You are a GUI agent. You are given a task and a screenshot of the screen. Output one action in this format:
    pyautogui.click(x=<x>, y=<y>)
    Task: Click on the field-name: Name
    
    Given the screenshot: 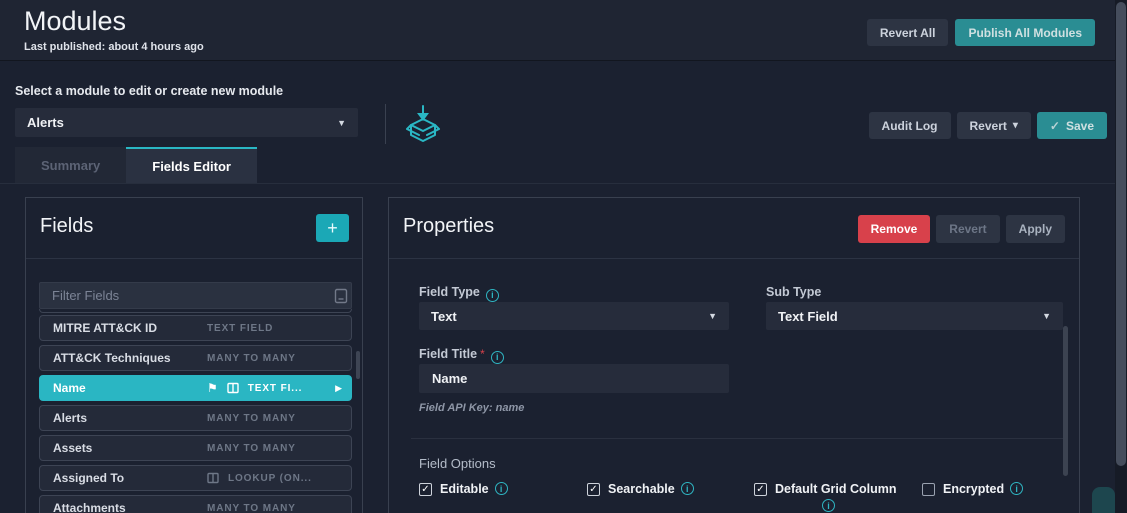 What is the action you would take?
    pyautogui.click(x=69, y=388)
    